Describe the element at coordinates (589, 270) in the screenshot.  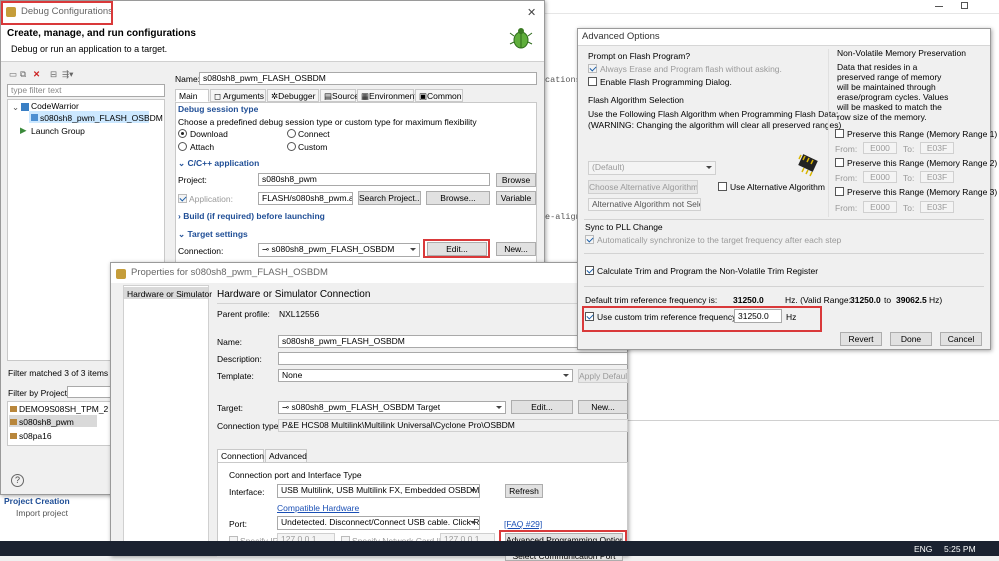
I see `calc-trim-checkbox` at that location.